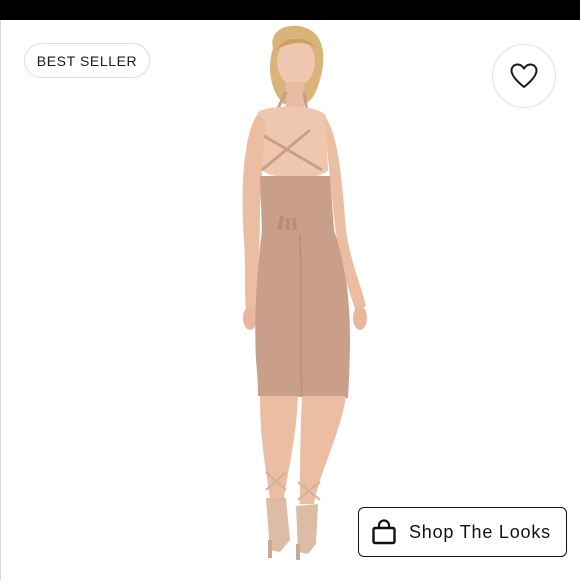 The height and width of the screenshot is (585, 580). Describe the element at coordinates (0, 300) in the screenshot. I see `frame-border` at that location.